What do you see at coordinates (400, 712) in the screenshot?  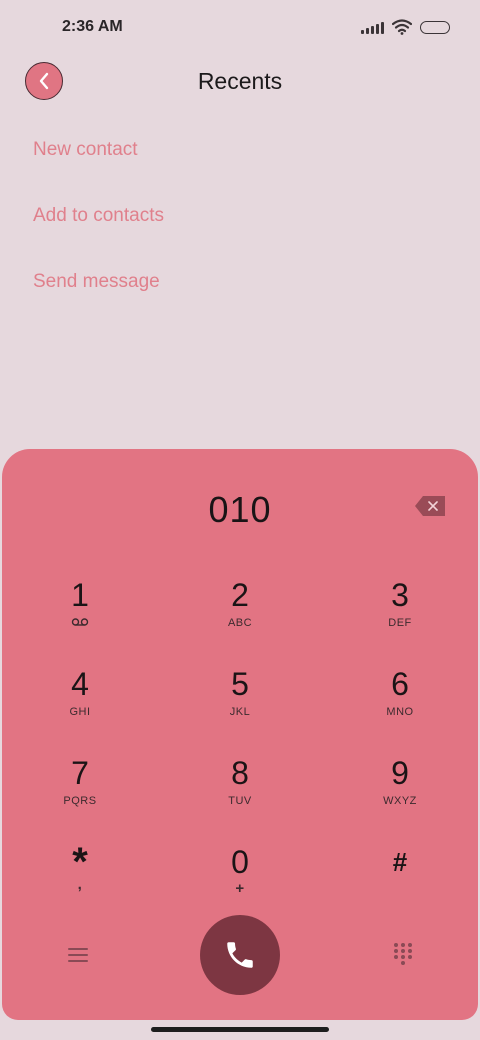 I see `key-letters: MNO` at bounding box center [400, 712].